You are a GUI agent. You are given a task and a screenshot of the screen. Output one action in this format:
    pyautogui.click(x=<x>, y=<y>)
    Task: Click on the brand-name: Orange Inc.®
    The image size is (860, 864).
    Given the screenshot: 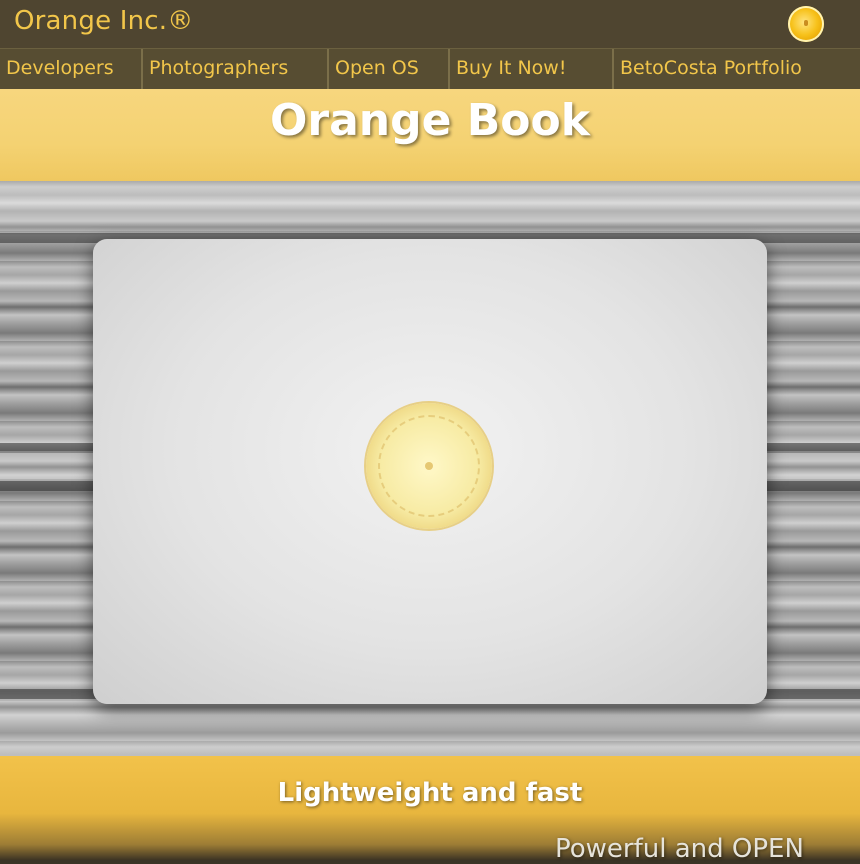 What is the action you would take?
    pyautogui.click(x=103, y=21)
    